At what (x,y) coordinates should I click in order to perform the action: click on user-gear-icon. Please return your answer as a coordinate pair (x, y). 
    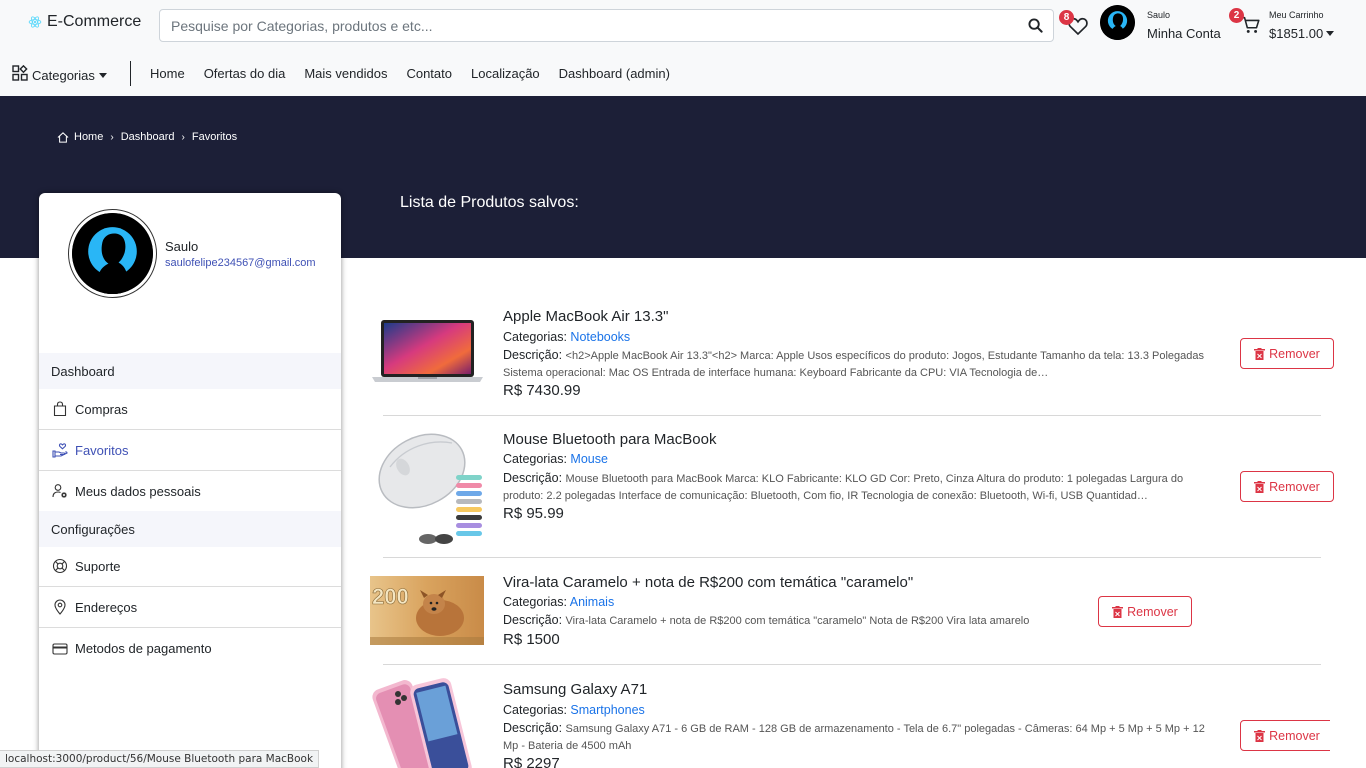
    Looking at the image, I should click on (59, 491).